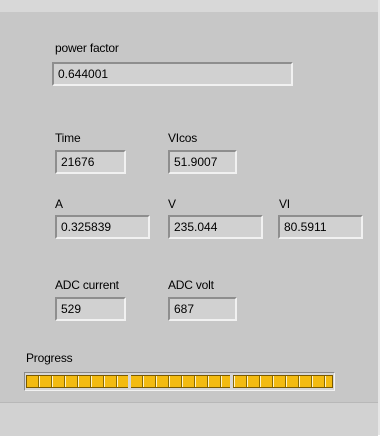  What do you see at coordinates (202, 162) in the screenshot?
I see `vicos-indicator: 51.9007` at bounding box center [202, 162].